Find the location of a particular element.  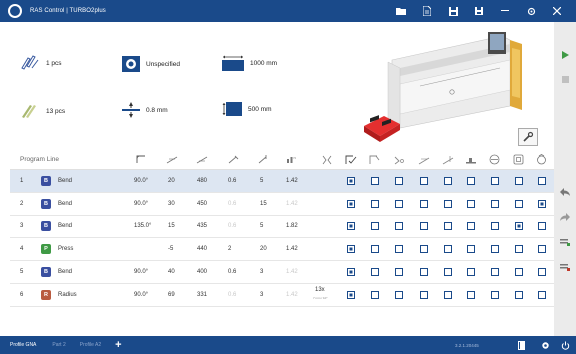

tool-field: Unspecified is located at coordinates (151, 64).